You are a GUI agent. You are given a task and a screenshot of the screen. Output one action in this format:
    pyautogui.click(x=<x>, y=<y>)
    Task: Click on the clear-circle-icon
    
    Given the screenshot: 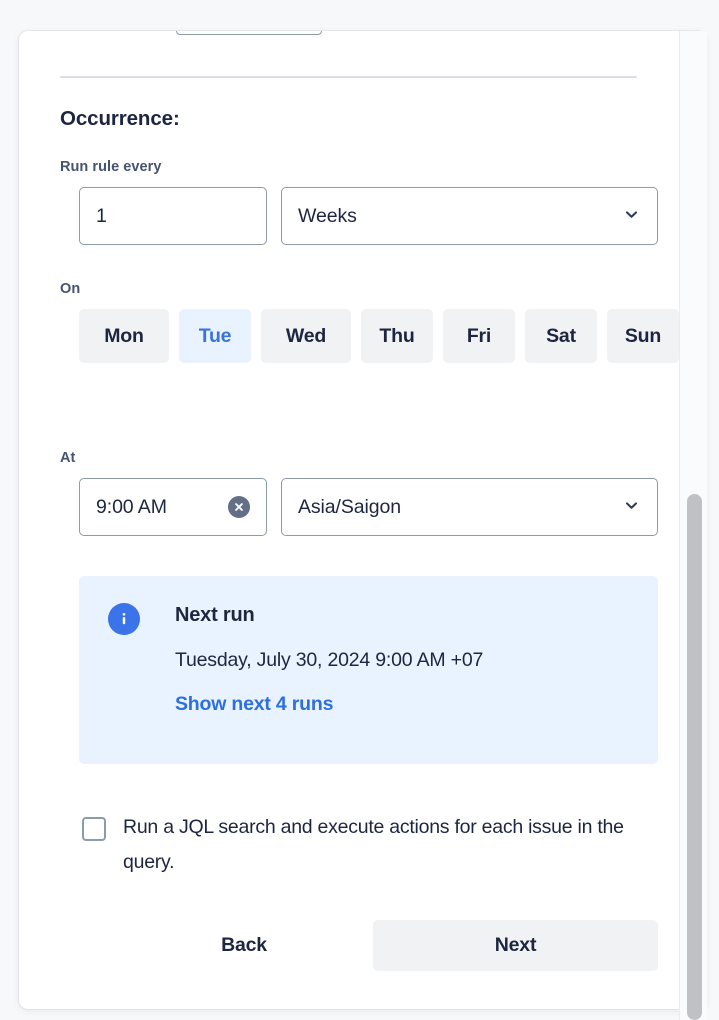 What is the action you would take?
    pyautogui.click(x=239, y=507)
    